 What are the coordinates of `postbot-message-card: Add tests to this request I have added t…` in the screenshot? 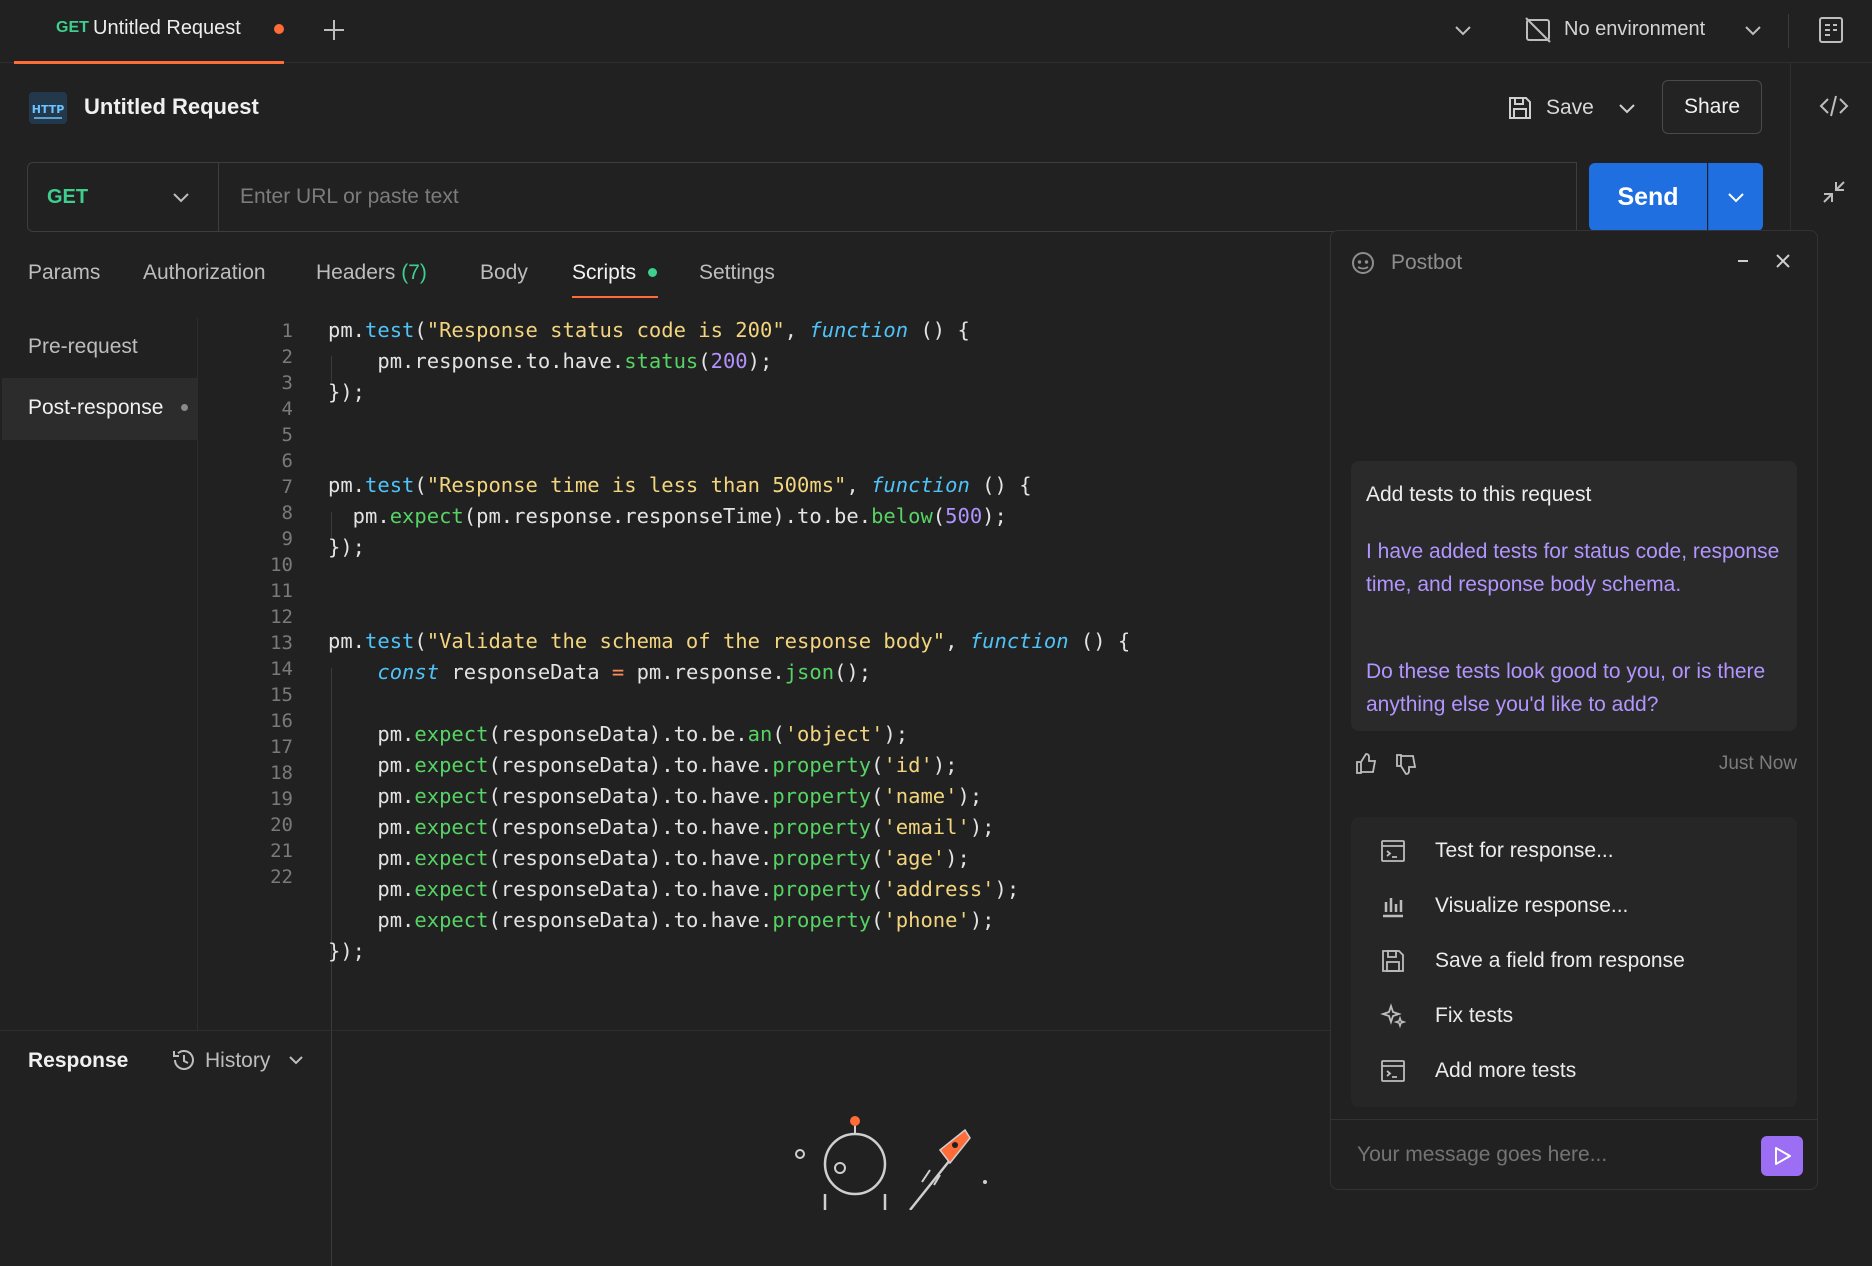 It's located at (1574, 596).